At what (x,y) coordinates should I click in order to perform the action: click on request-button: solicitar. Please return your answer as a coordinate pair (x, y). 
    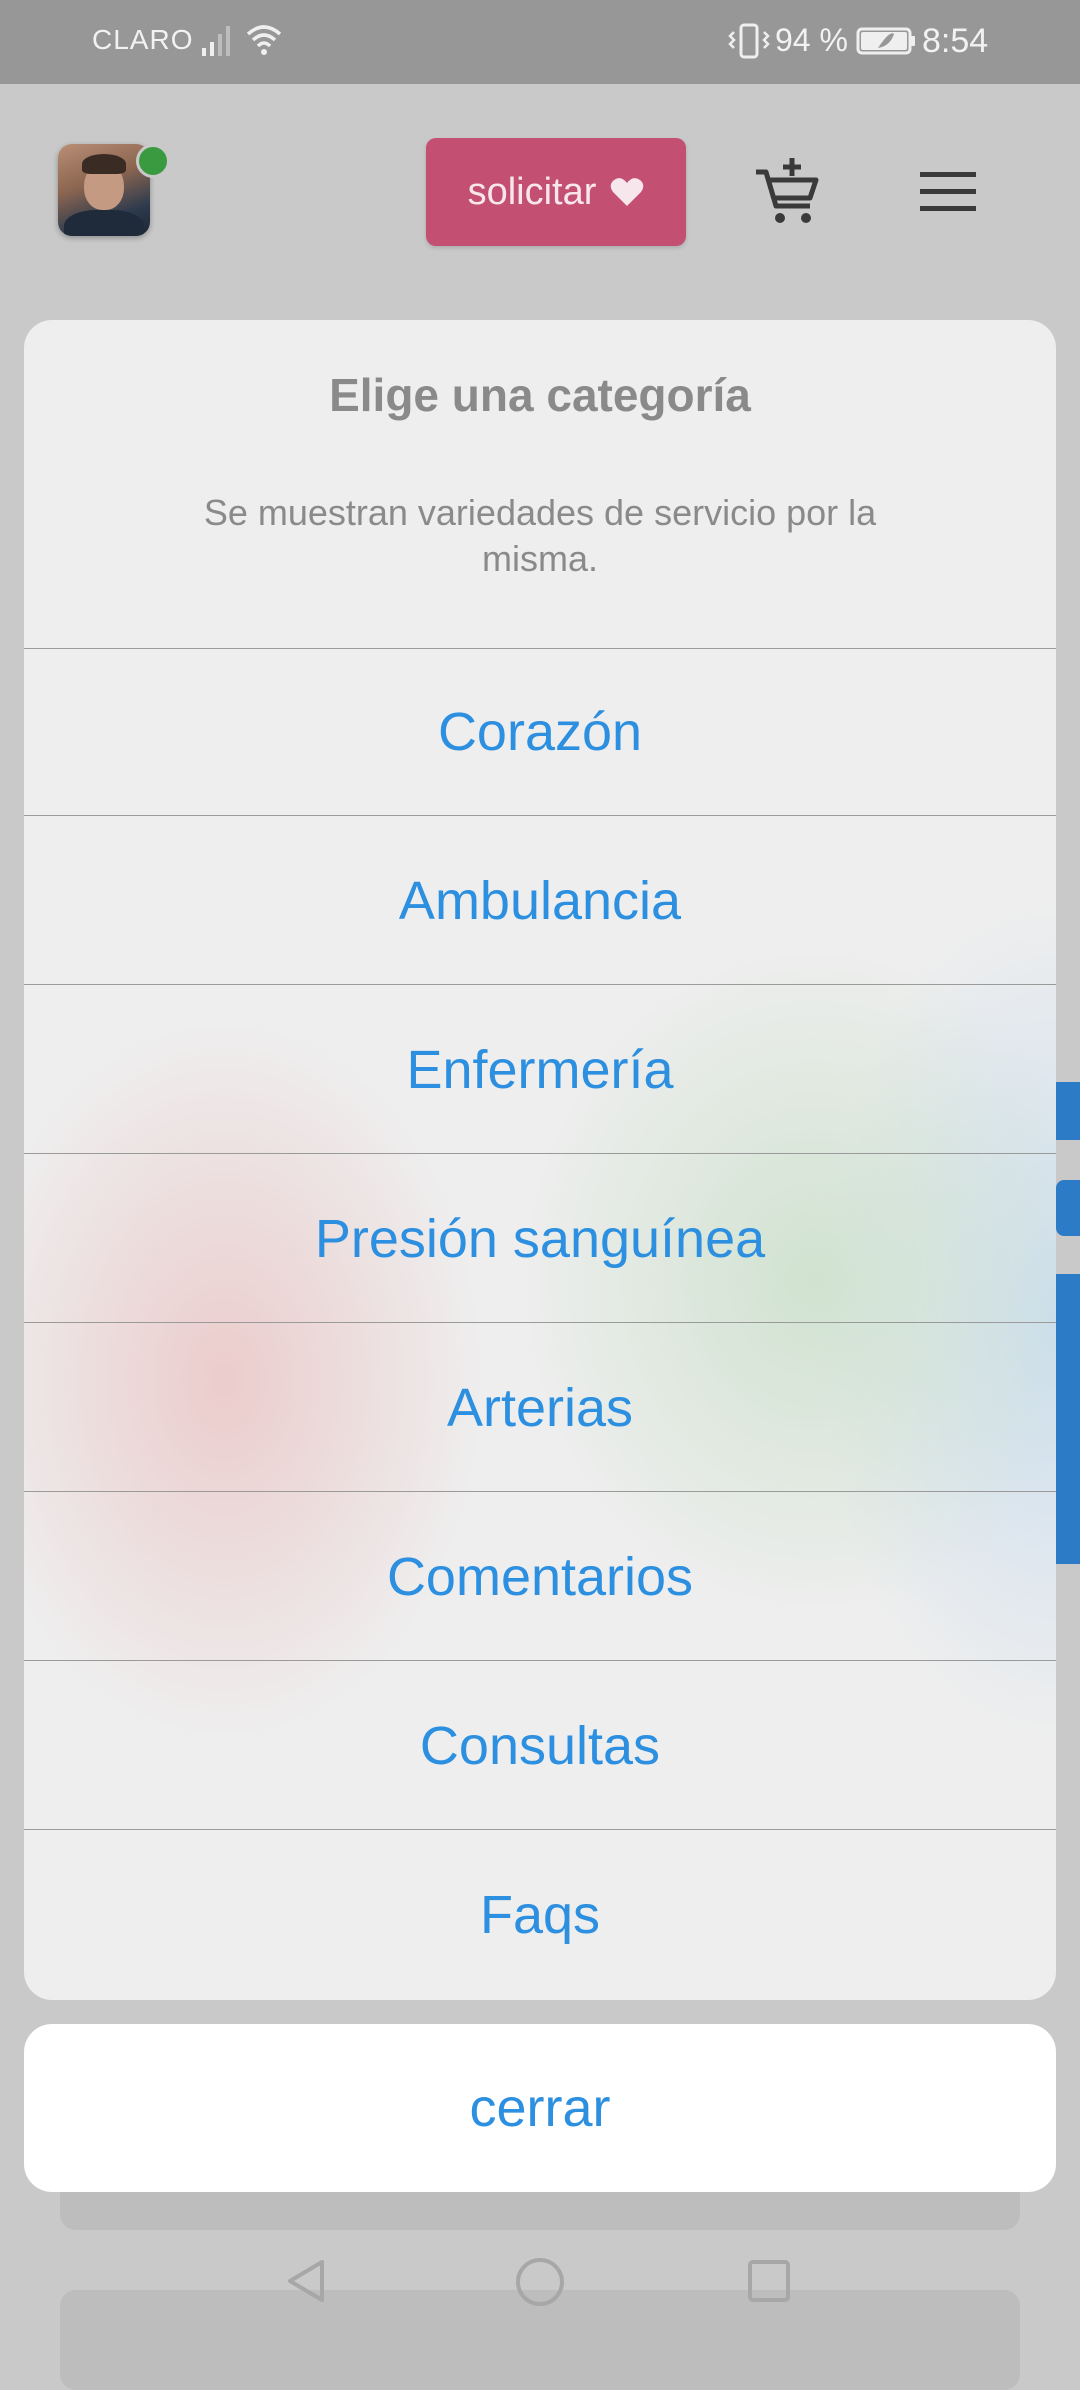
    Looking at the image, I should click on (556, 192).